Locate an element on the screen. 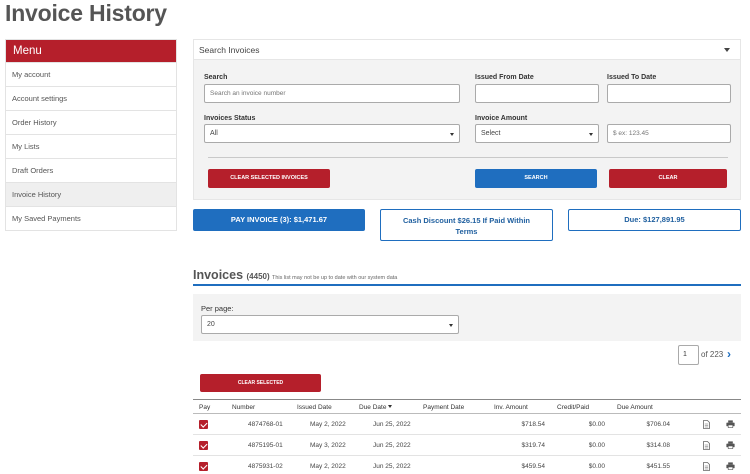 The height and width of the screenshot is (474, 750). sidebar-item-my-account: My account is located at coordinates (91, 74).